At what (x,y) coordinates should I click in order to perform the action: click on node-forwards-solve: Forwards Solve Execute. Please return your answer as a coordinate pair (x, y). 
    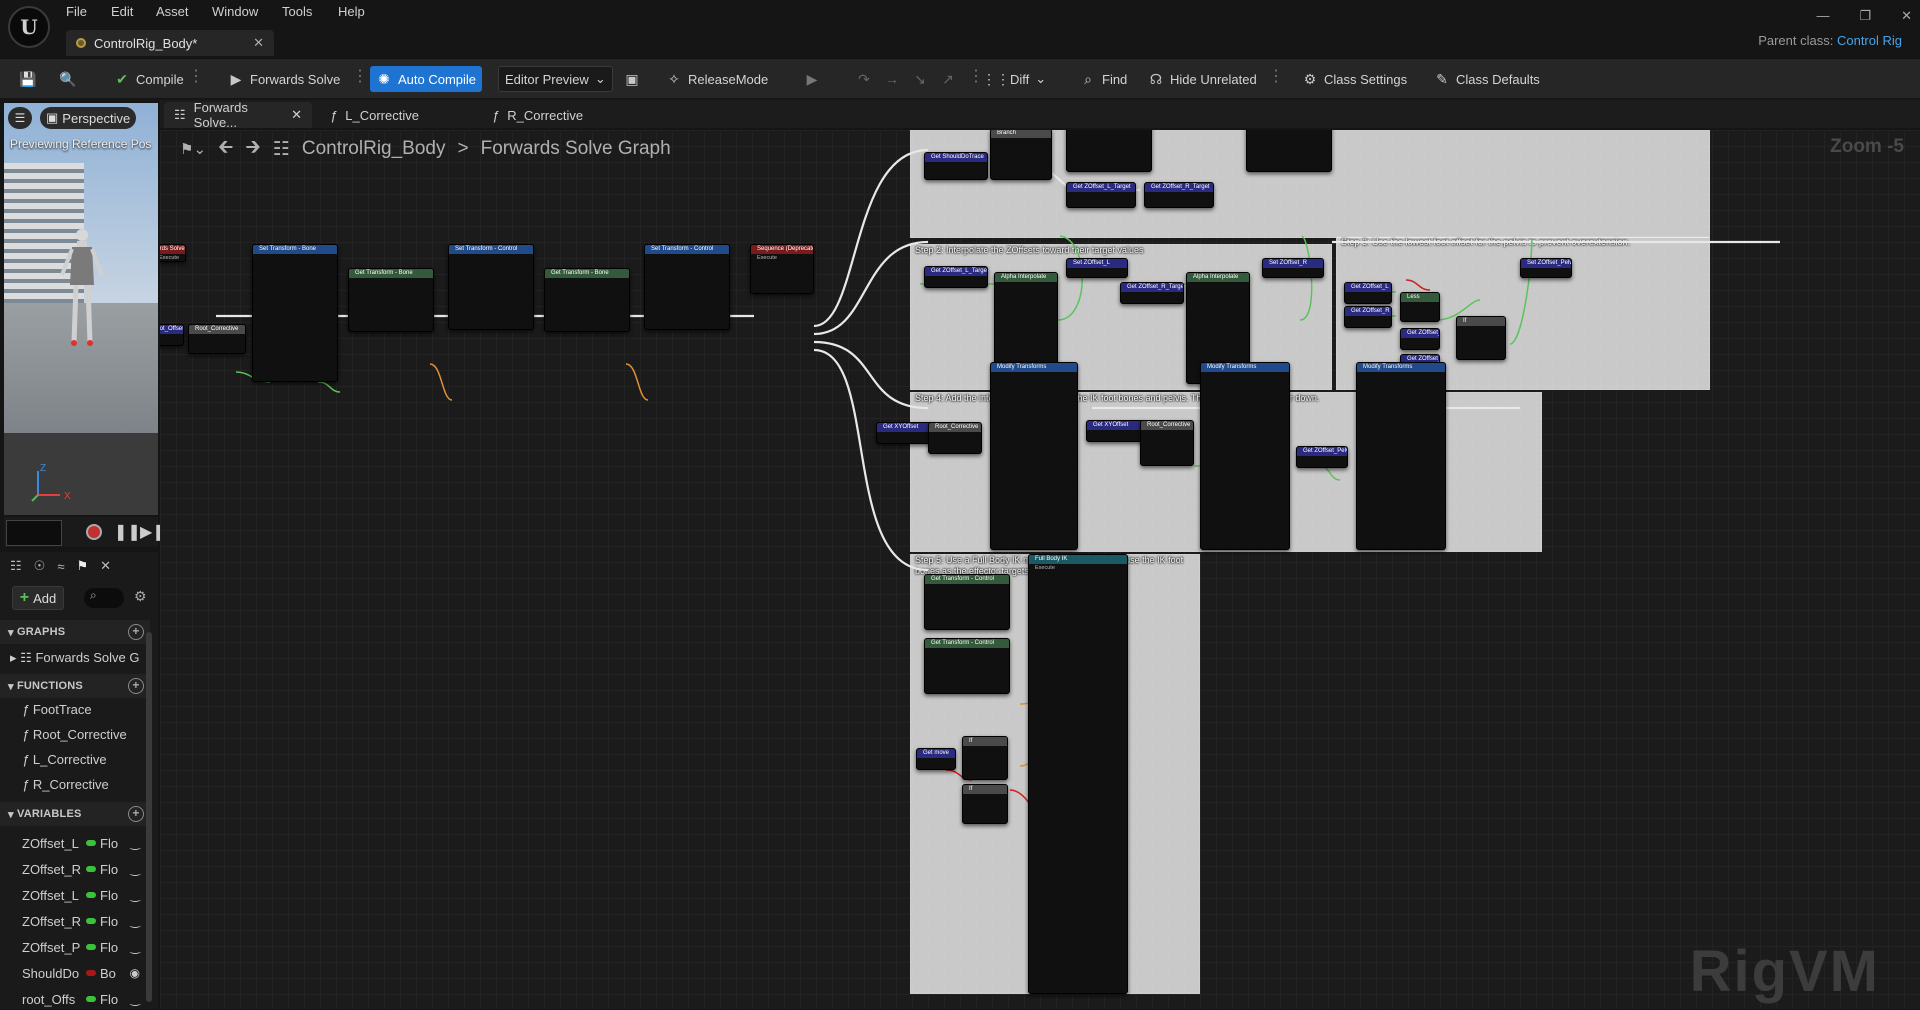
    Looking at the image, I should click on (173, 253).